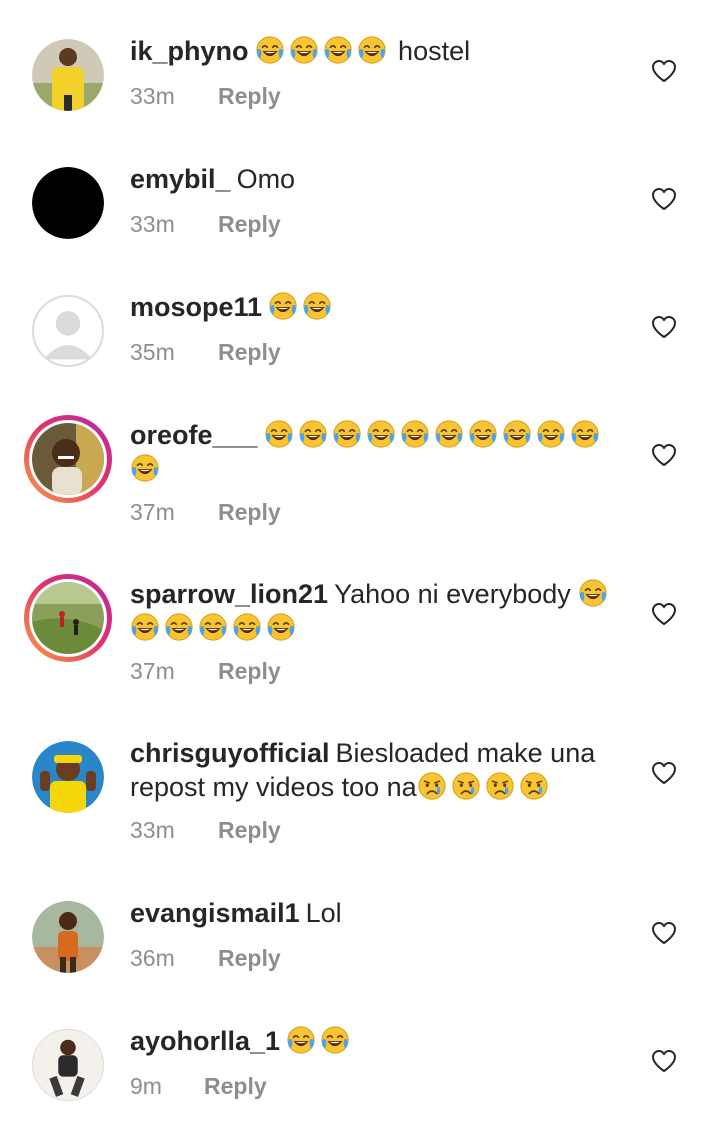 This screenshot has height=1128, width=720. What do you see at coordinates (205, 1041) in the screenshot?
I see `comment-username: ayohorlla_1` at bounding box center [205, 1041].